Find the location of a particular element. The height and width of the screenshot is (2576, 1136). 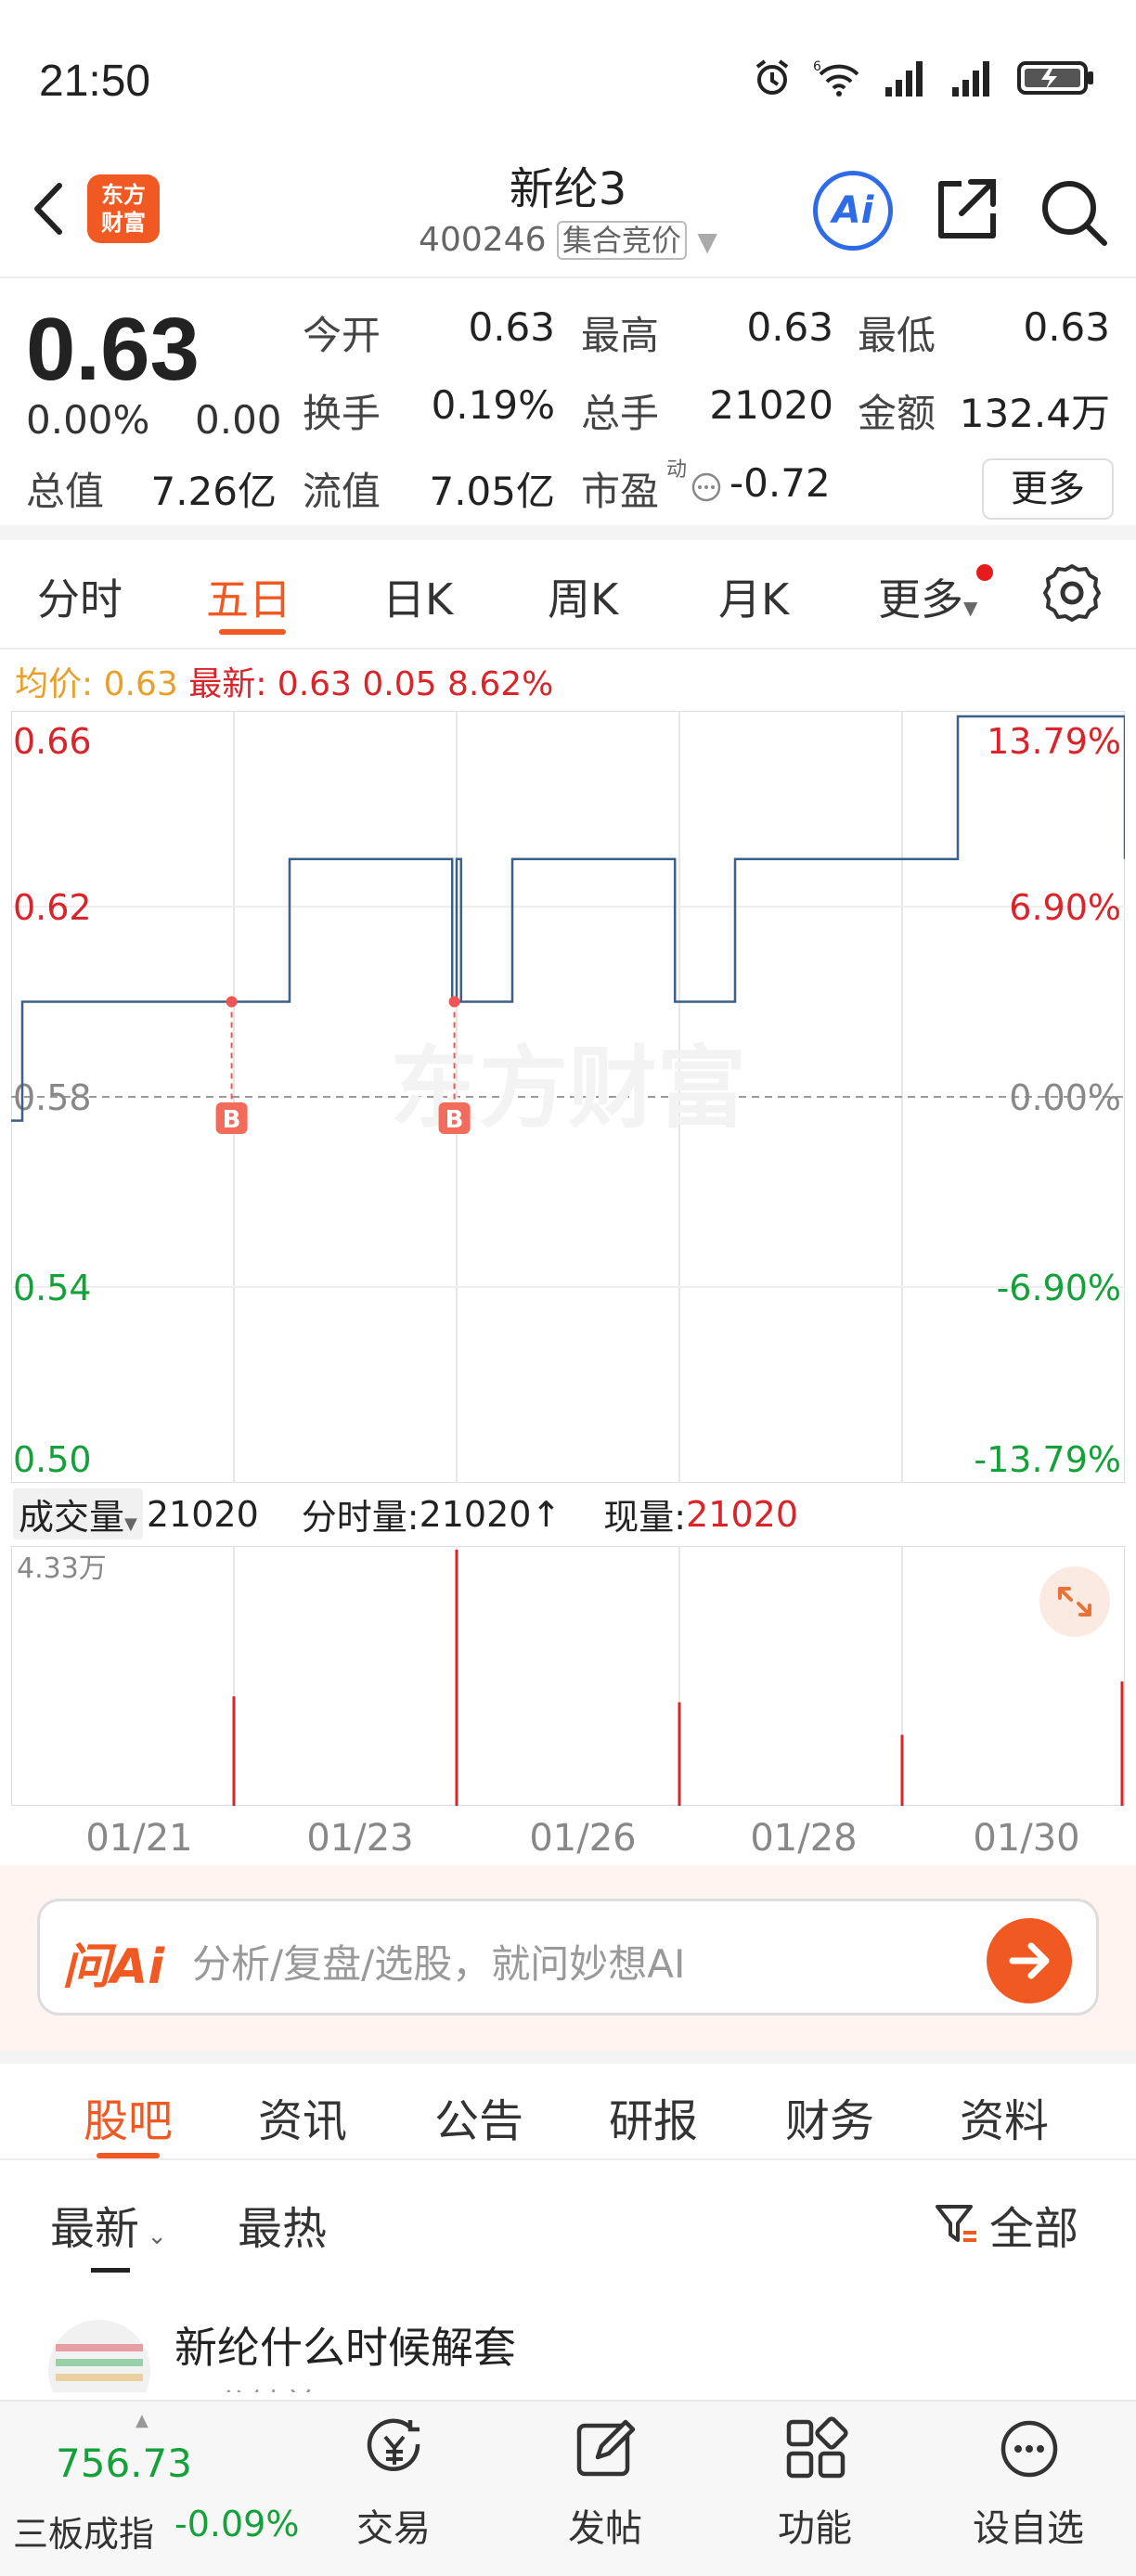

tab-active-underline is located at coordinates (252, 632).